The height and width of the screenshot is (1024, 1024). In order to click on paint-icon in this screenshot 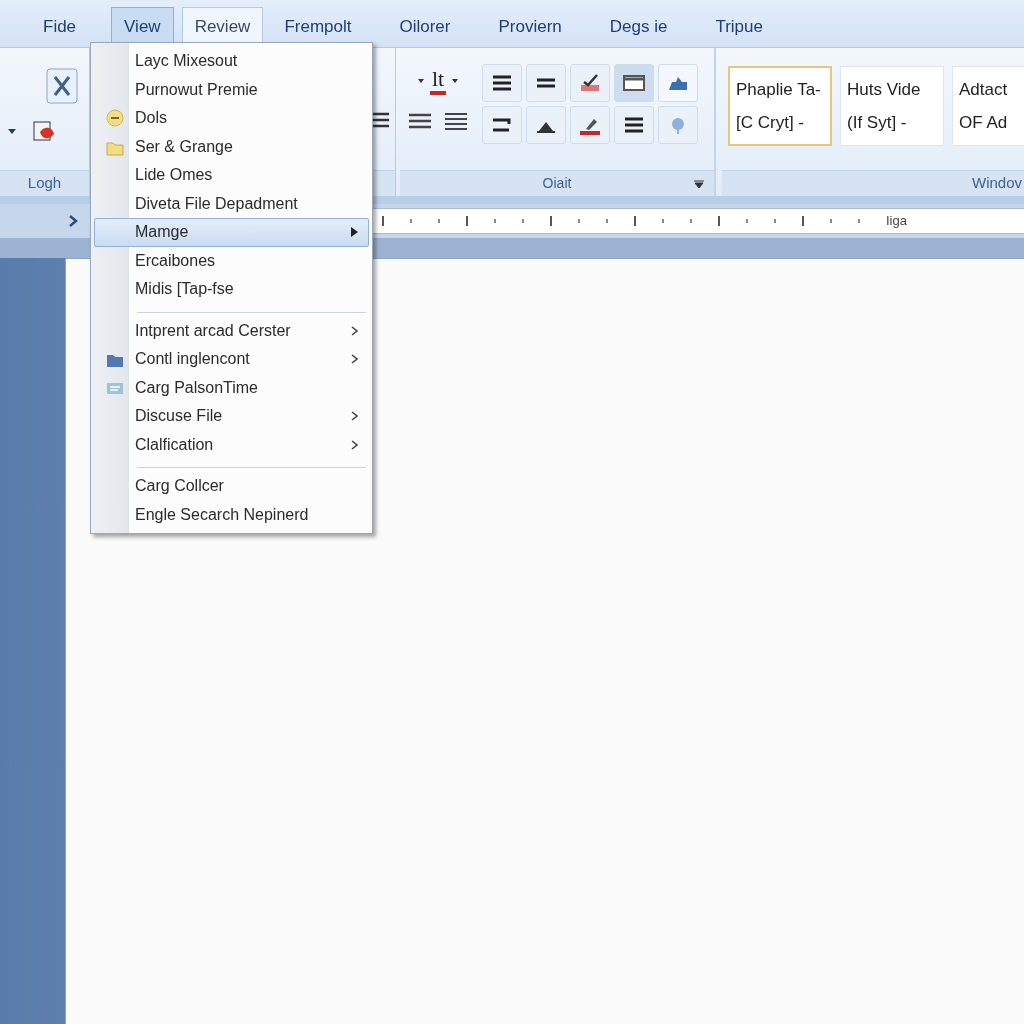, I will do `click(44, 131)`.